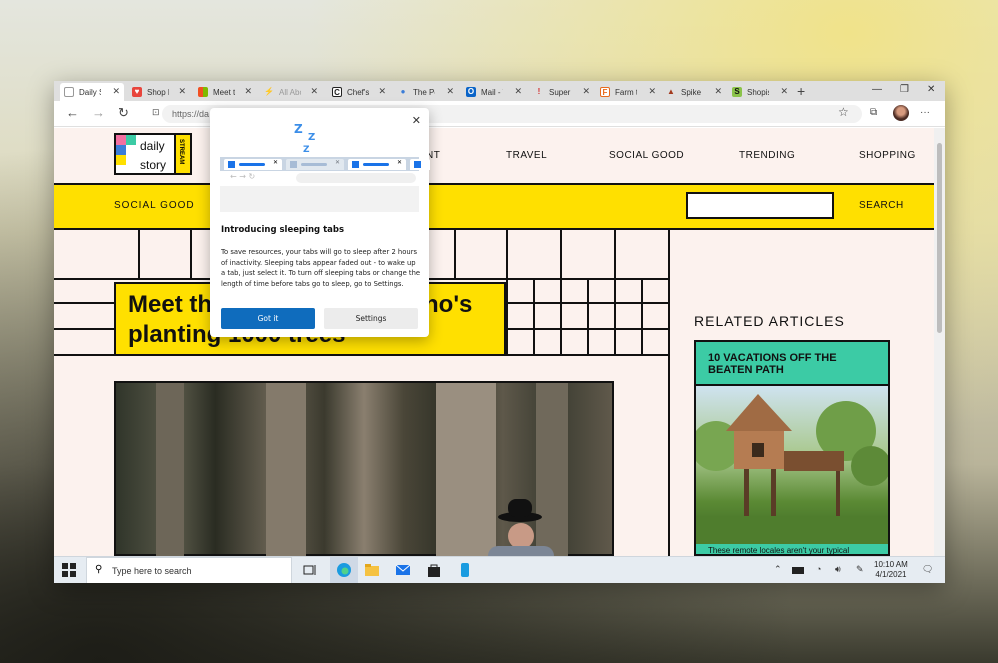  Describe the element at coordinates (801, 91) in the screenshot. I see `new-tab-button: +` at that location.